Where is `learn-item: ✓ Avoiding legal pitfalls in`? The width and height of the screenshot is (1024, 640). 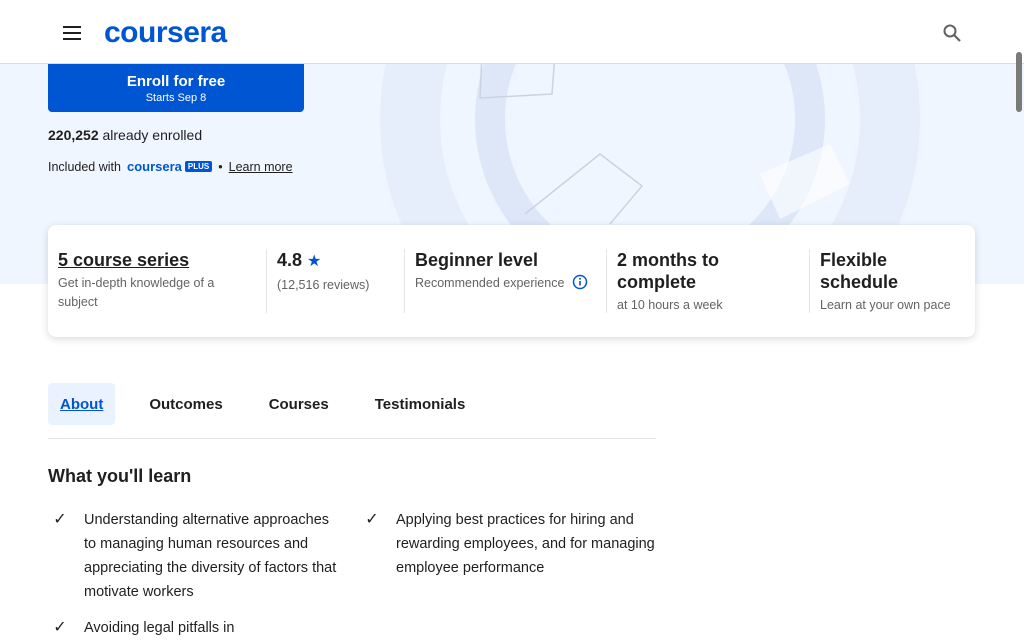 learn-item: ✓ Avoiding legal pitfalls in is located at coordinates (196, 628).